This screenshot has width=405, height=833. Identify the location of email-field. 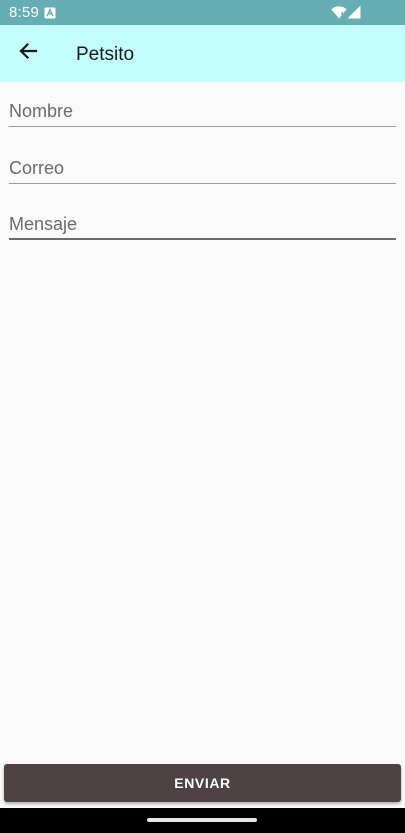
(202, 168).